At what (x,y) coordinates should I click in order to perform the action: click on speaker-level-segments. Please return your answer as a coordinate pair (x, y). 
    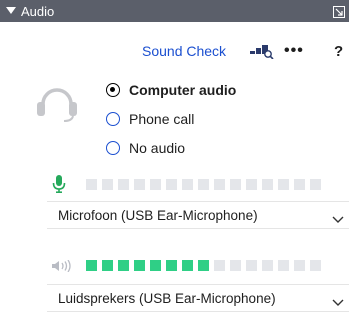
    Looking at the image, I should click on (206, 265).